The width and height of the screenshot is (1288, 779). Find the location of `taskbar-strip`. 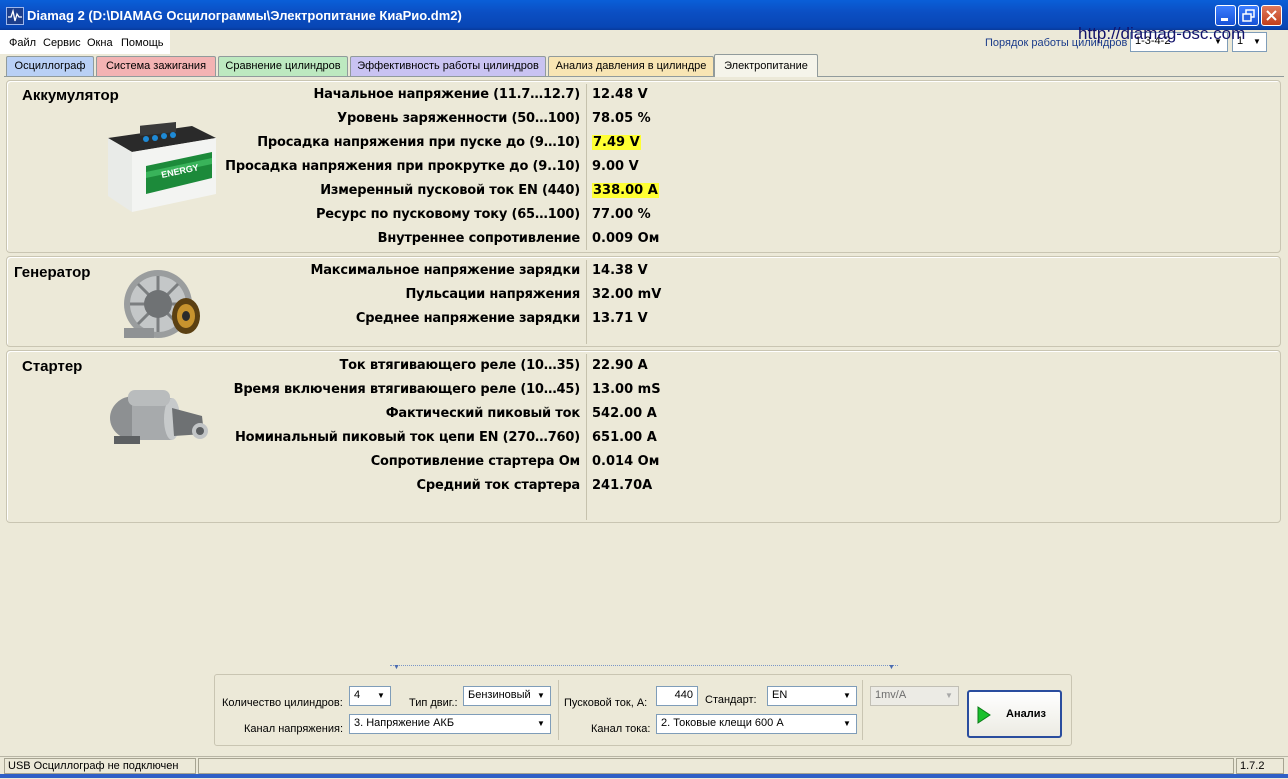

taskbar-strip is located at coordinates (644, 776).